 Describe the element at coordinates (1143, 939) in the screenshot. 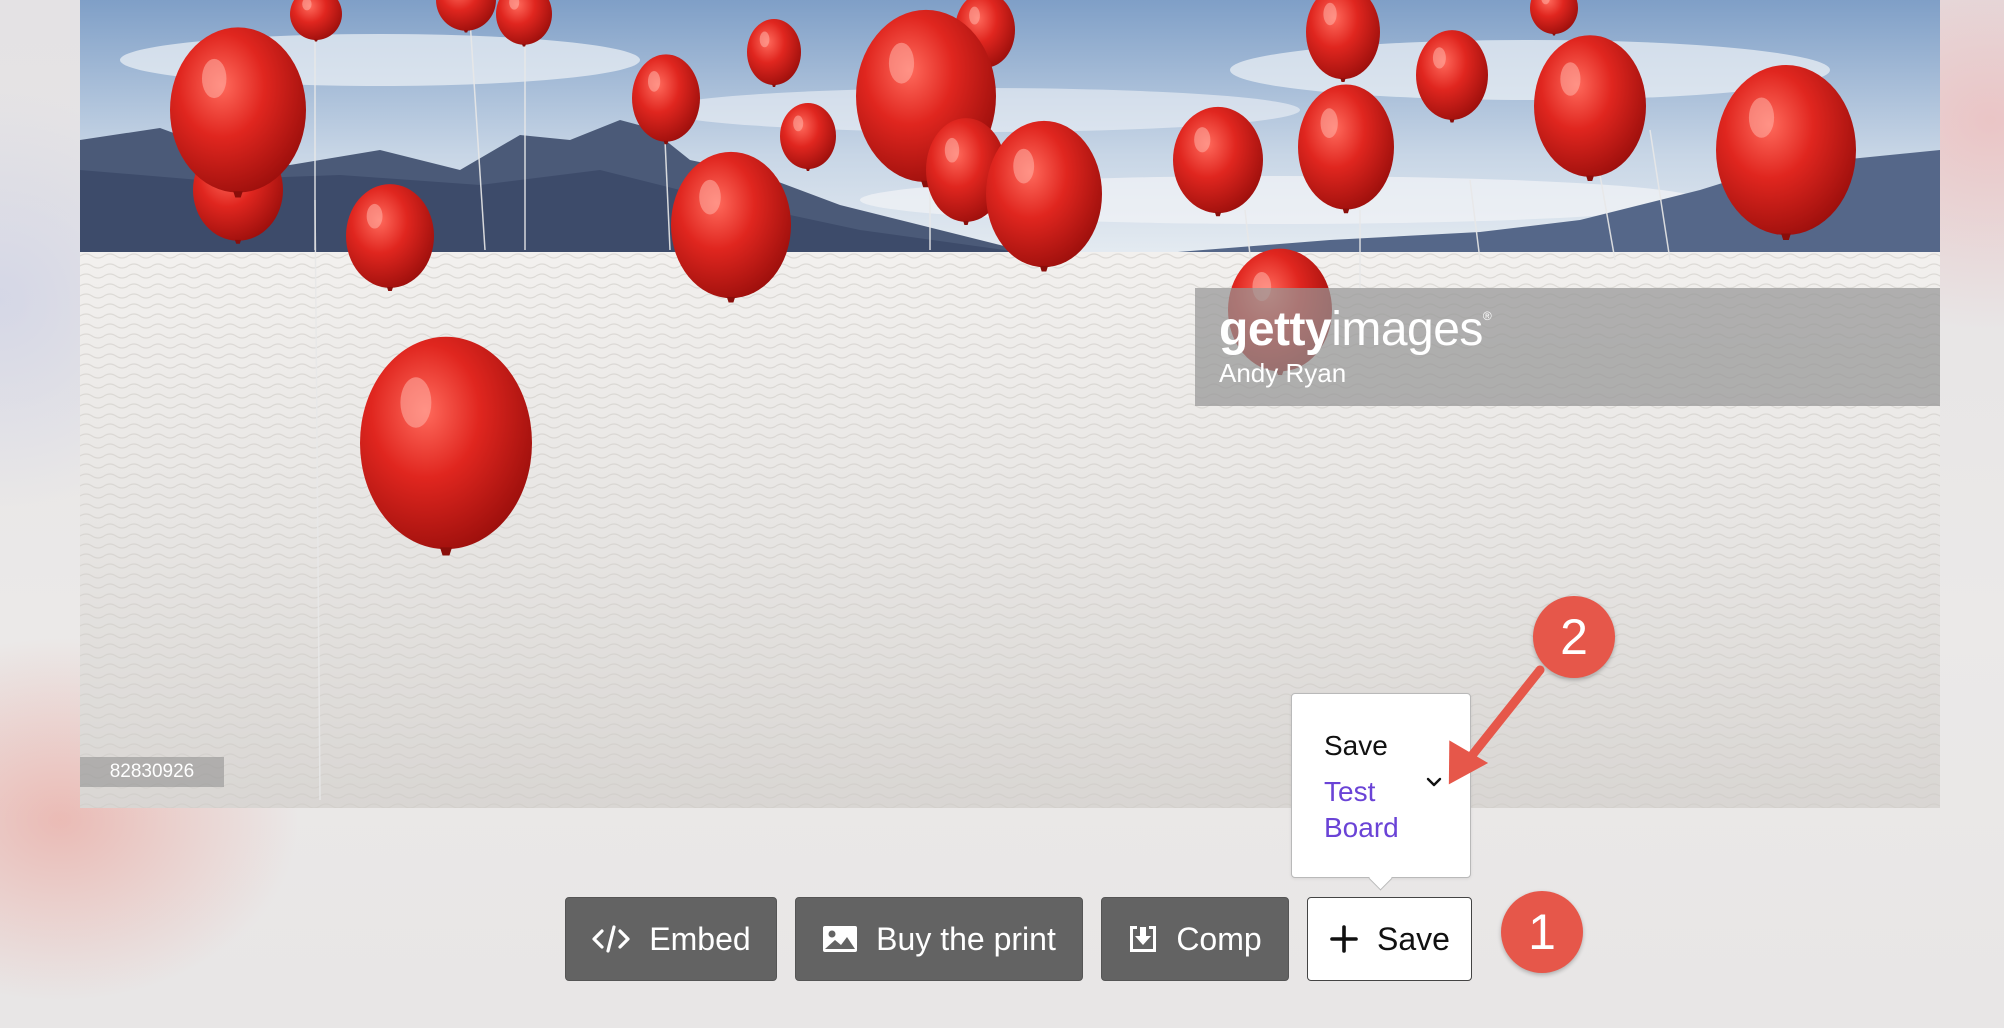

I see `download-icon` at that location.